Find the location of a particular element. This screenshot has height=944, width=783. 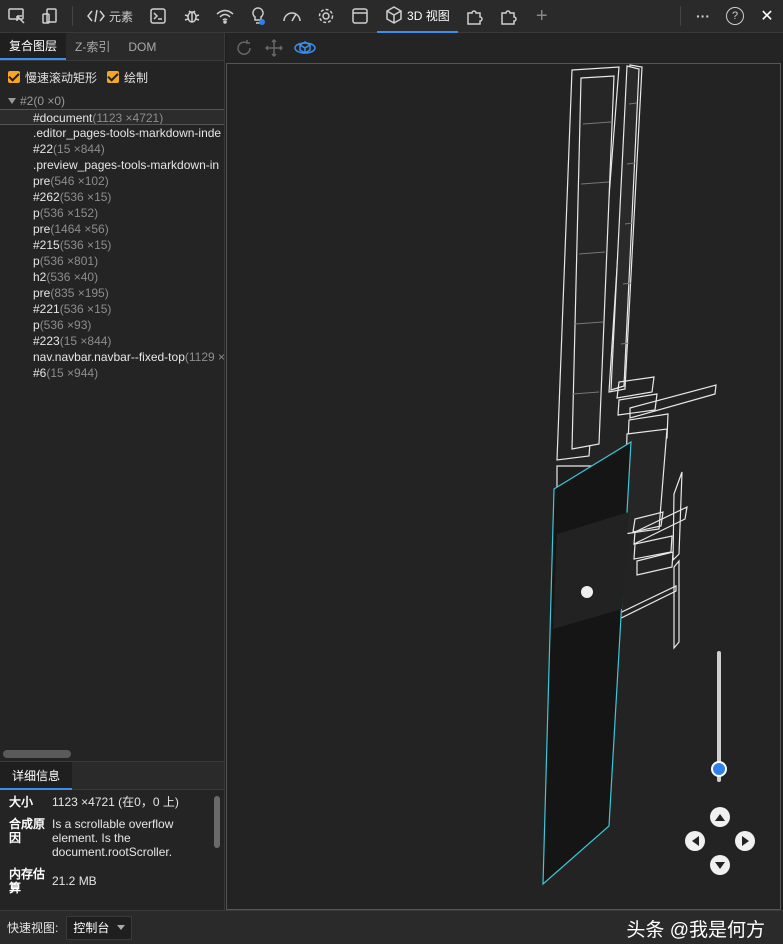

tree-item-size: (1464 ×56) is located at coordinates (79, 229).